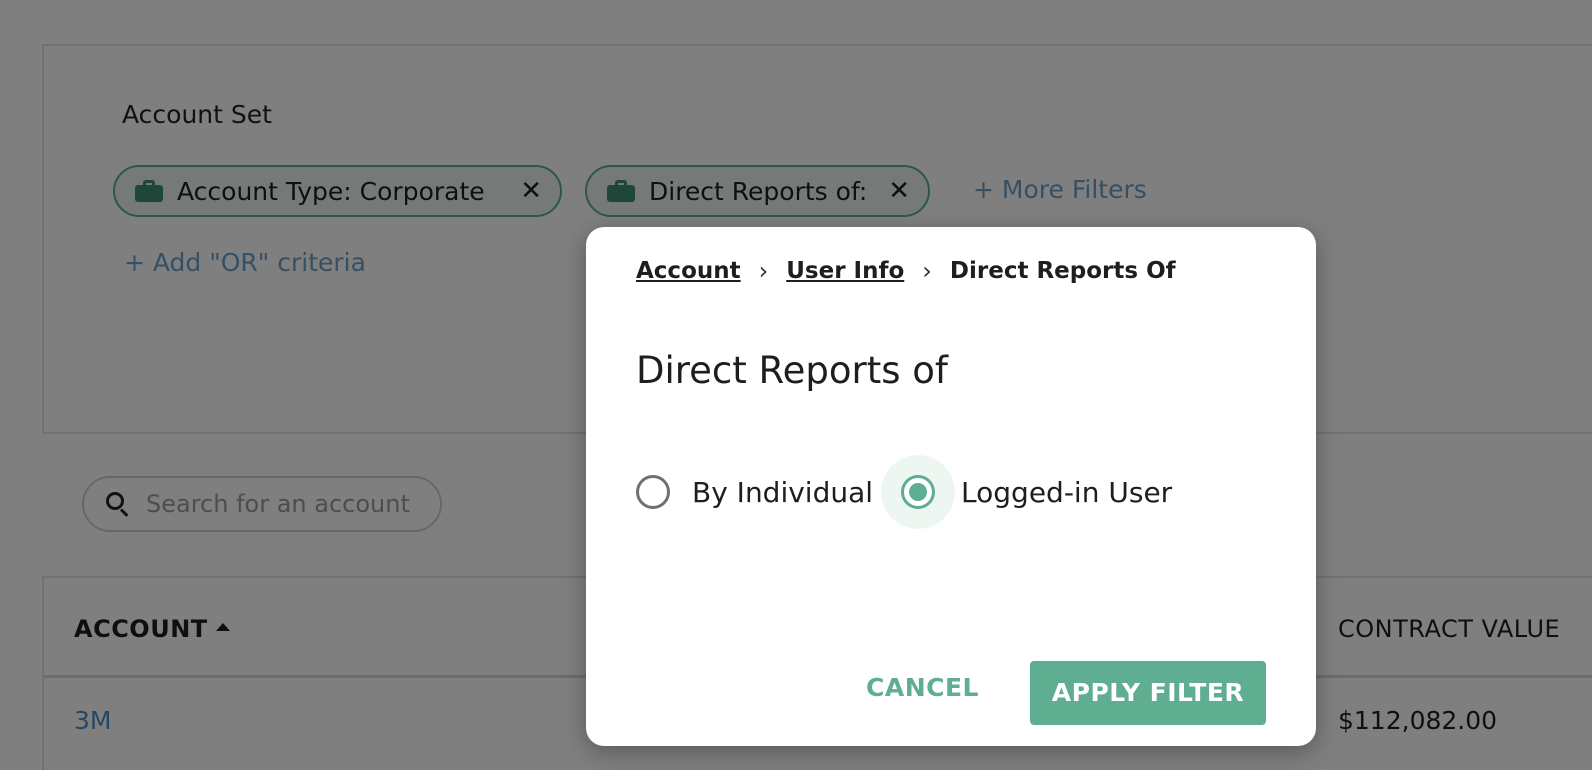 This screenshot has height=770, width=1592. What do you see at coordinates (792, 370) in the screenshot?
I see `dialog-title: Direct Reports of` at bounding box center [792, 370].